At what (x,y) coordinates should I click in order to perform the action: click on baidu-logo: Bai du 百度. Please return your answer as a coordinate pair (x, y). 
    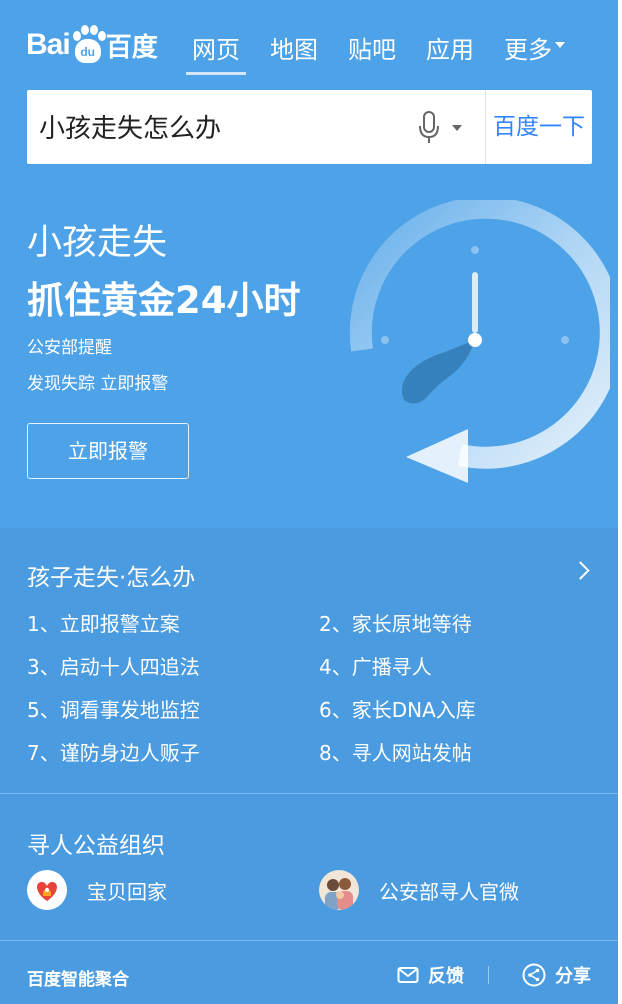
    Looking at the image, I should click on (92, 45).